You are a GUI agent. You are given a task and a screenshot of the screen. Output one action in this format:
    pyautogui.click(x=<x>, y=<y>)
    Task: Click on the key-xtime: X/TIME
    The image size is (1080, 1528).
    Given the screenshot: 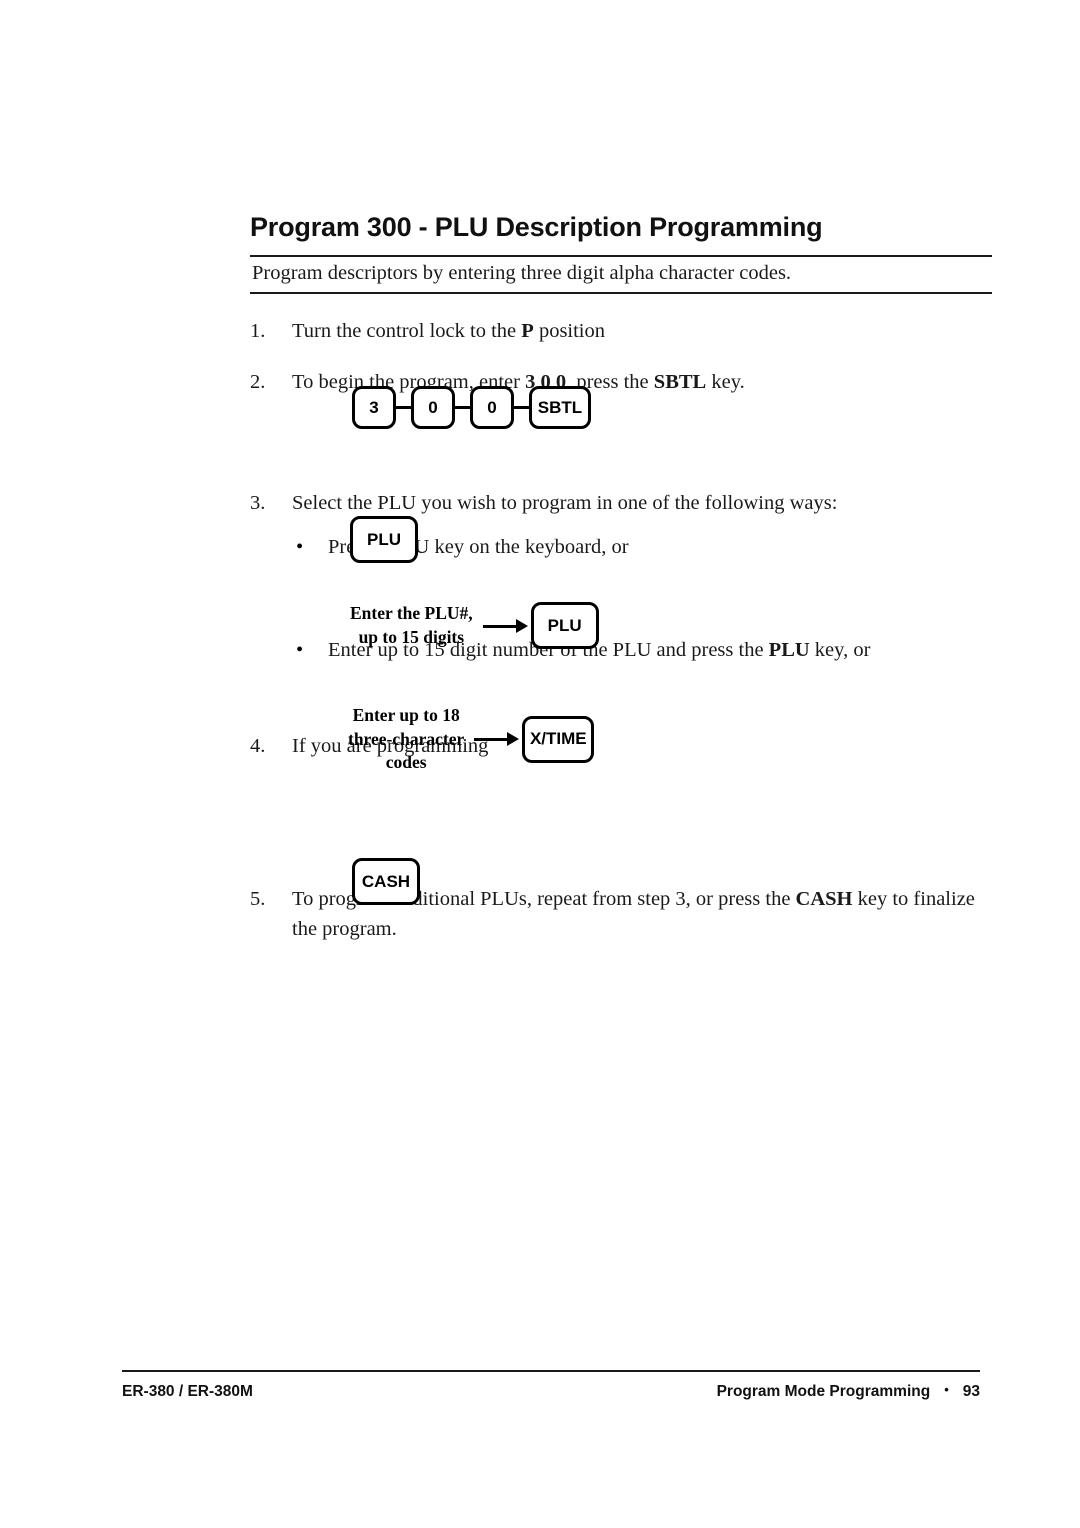 What is the action you would take?
    pyautogui.click(x=558, y=739)
    